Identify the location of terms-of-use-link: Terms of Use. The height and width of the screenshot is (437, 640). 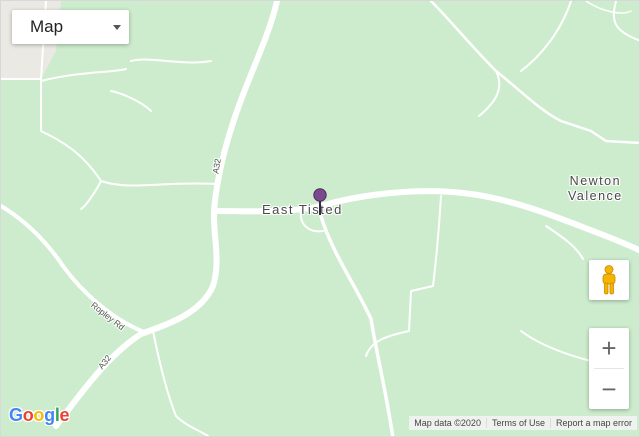
(517, 423).